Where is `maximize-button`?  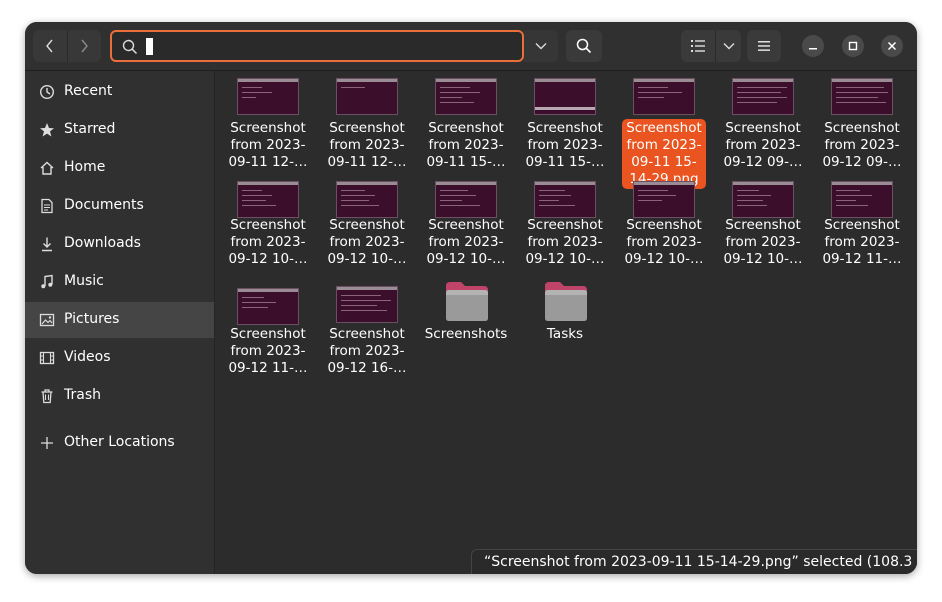
maximize-button is located at coordinates (853, 46).